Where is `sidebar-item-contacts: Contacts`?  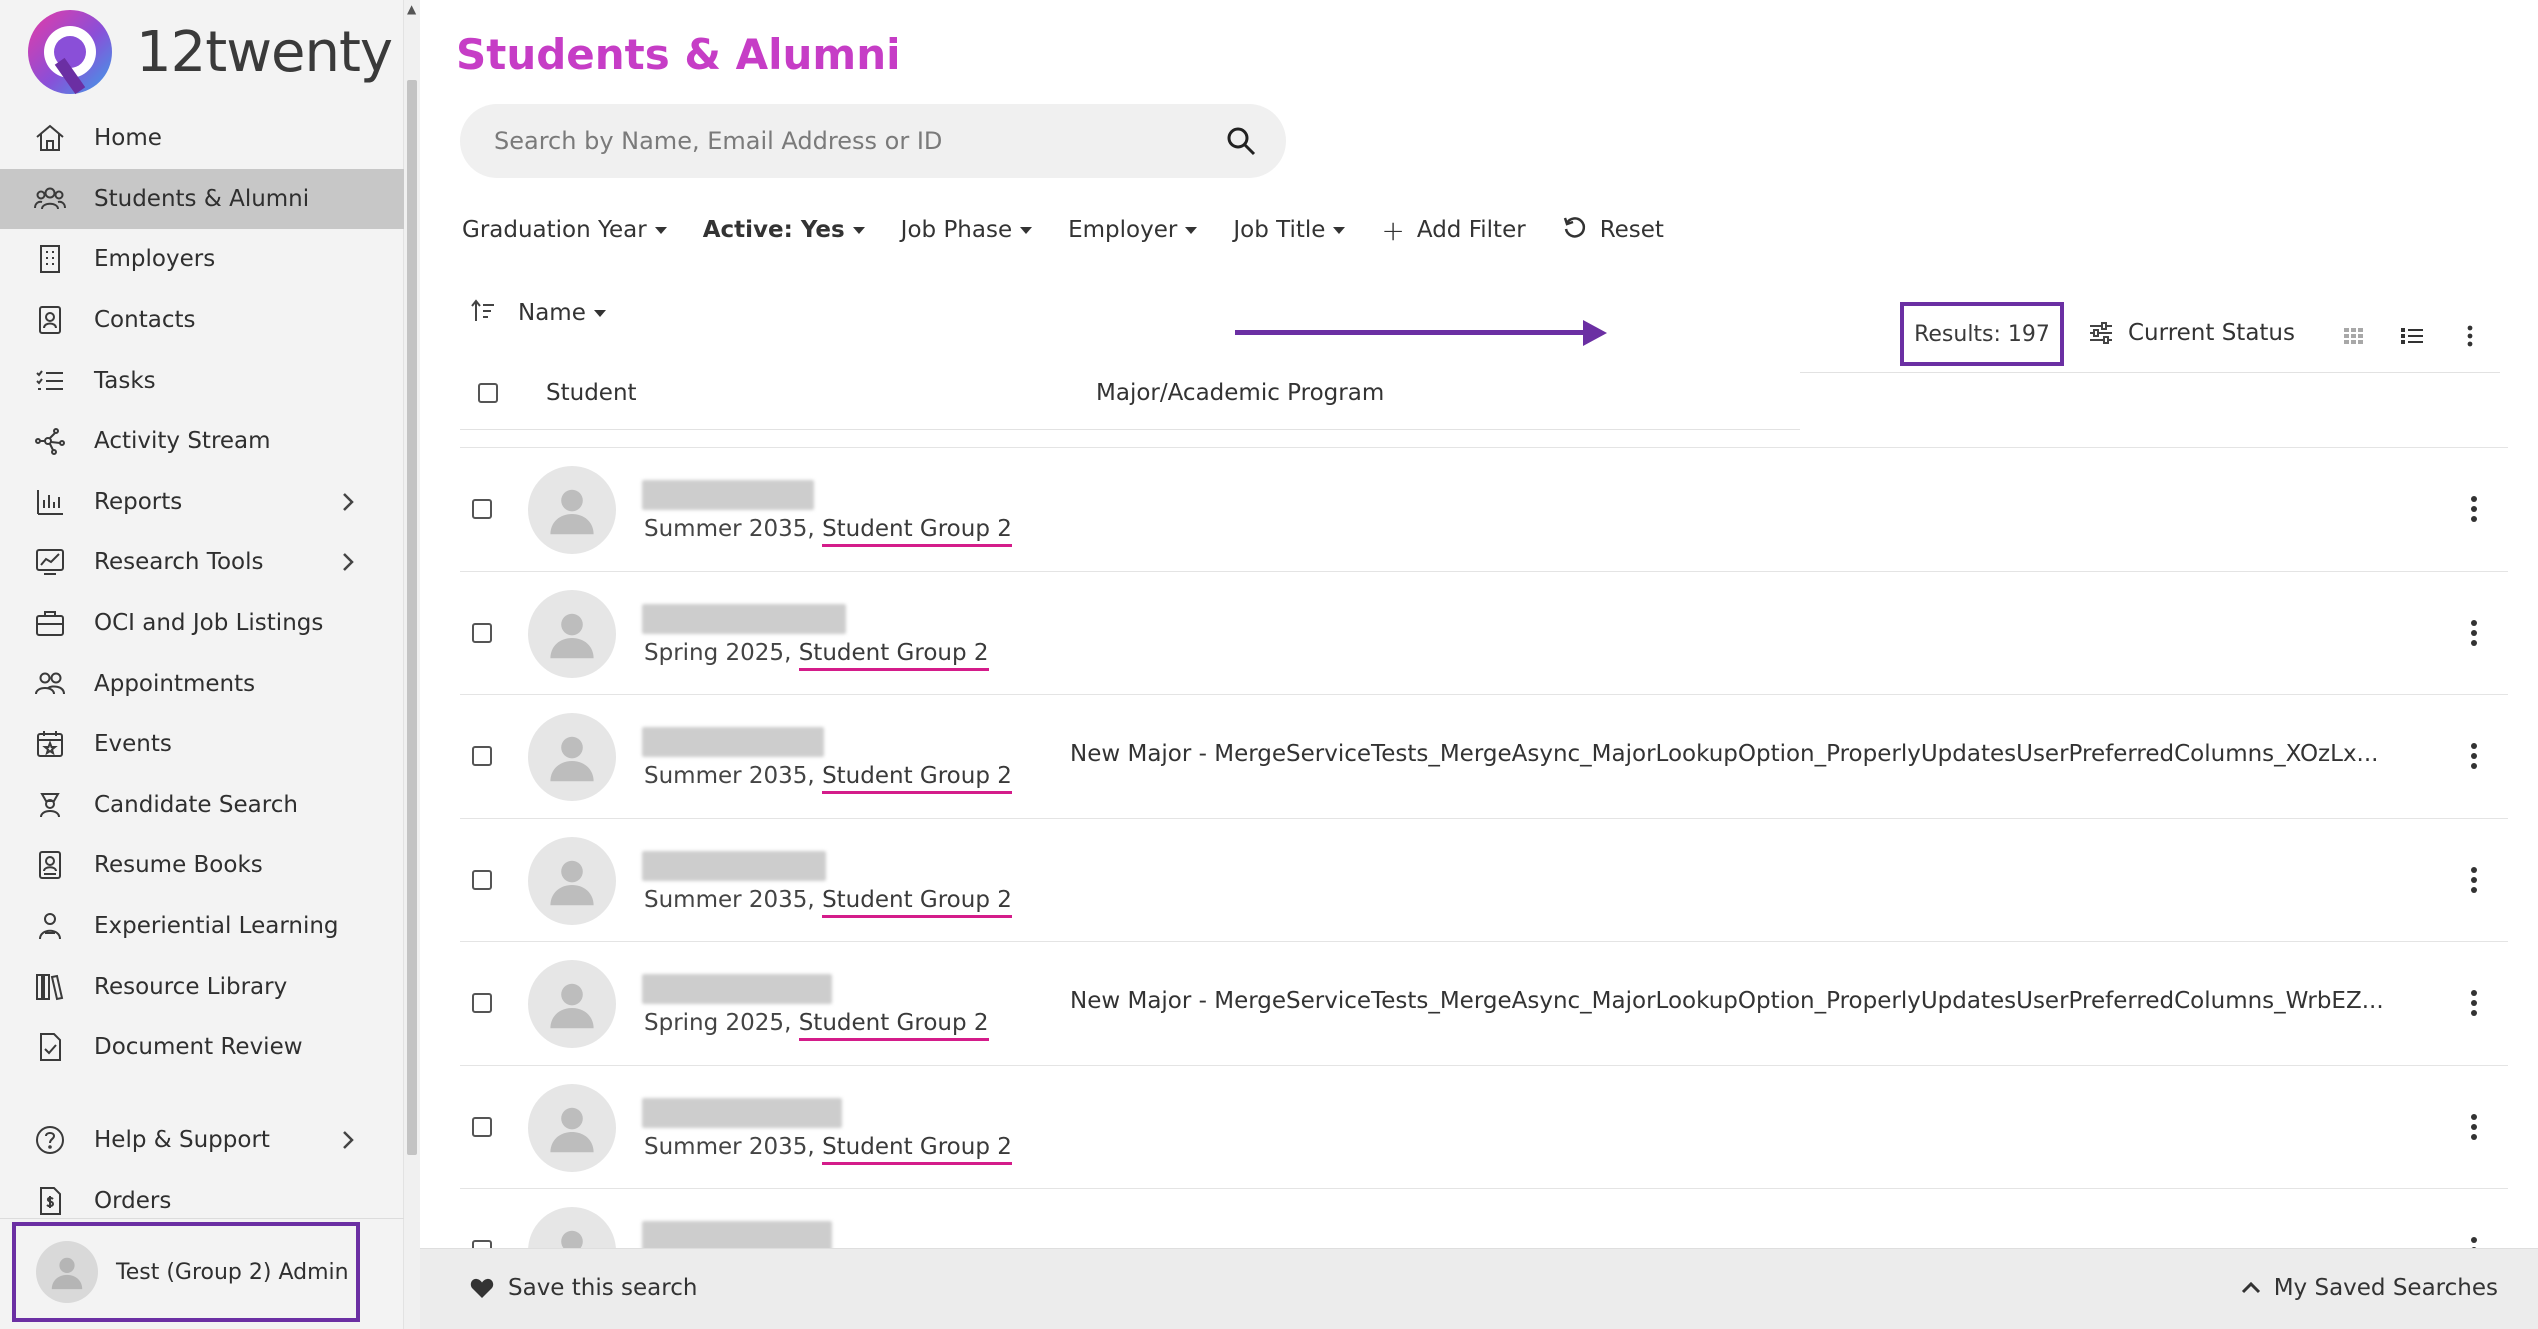
sidebar-item-contacts: Contacts is located at coordinates (202, 320).